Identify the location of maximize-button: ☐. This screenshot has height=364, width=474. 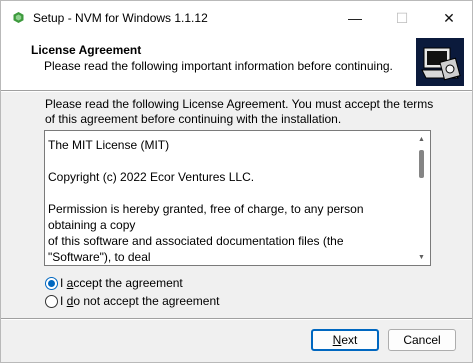
(402, 18).